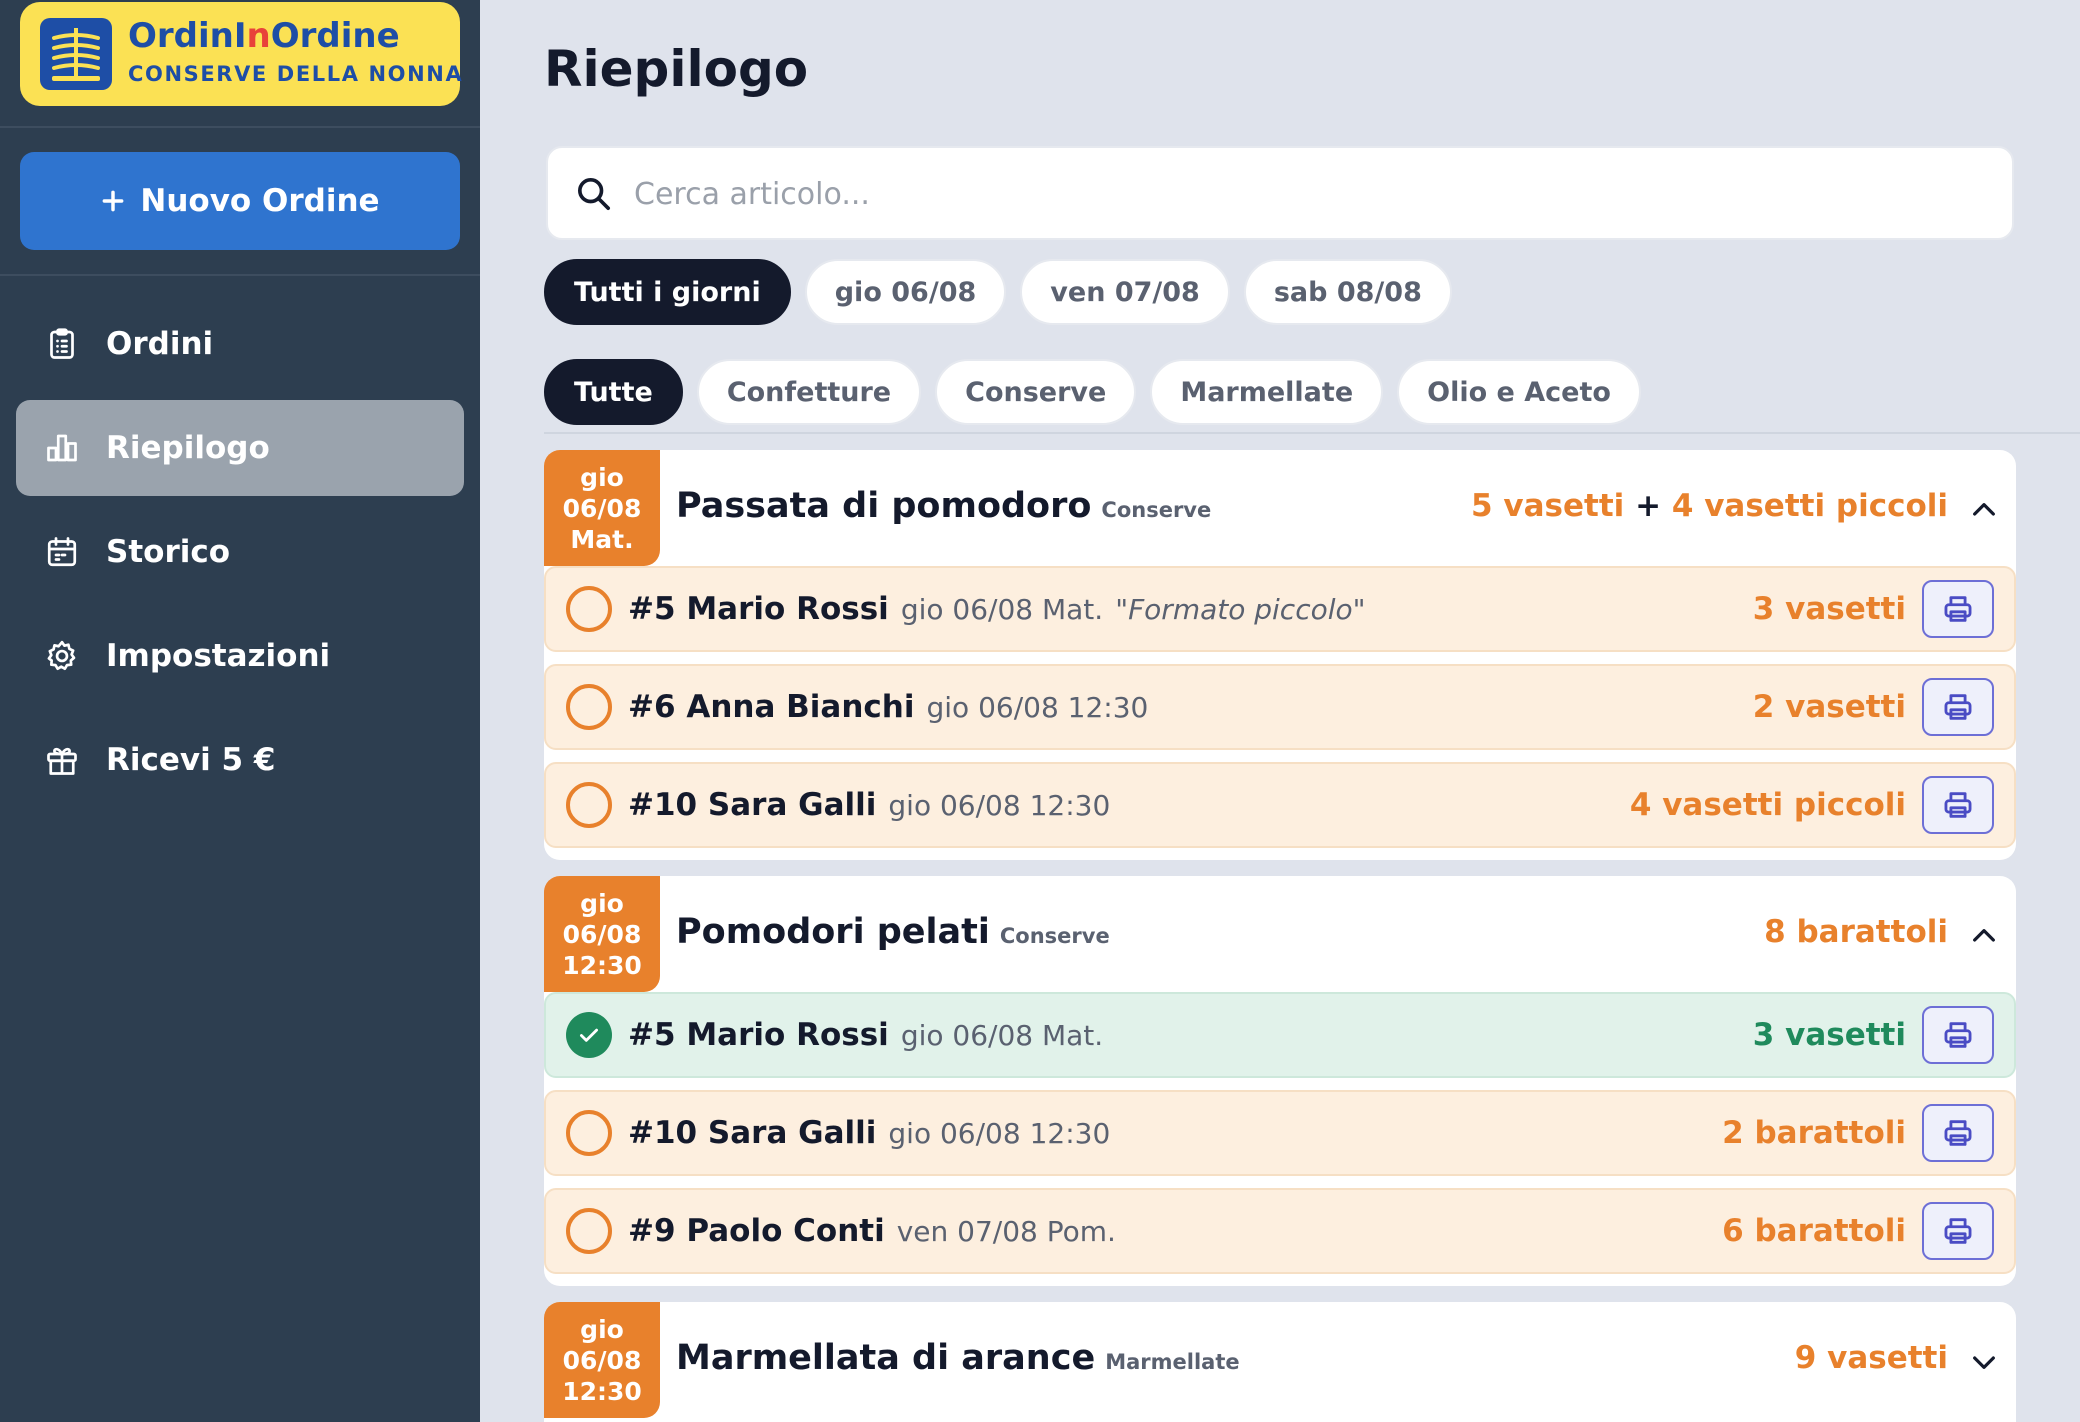 This screenshot has height=1422, width=2080. What do you see at coordinates (62, 343) in the screenshot?
I see `clipboard-icon` at bounding box center [62, 343].